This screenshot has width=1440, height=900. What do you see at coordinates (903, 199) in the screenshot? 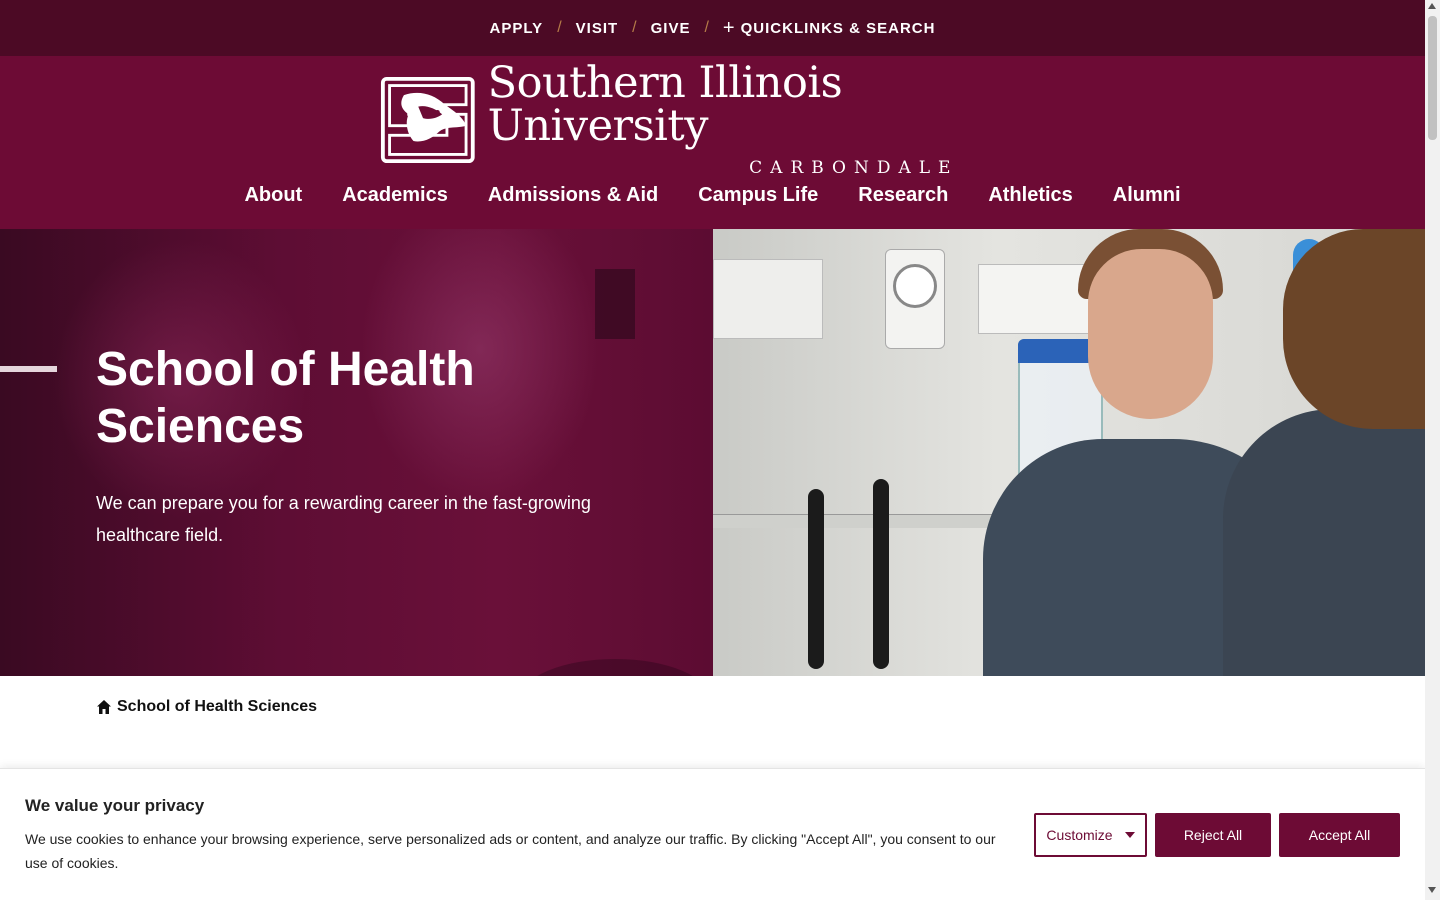
I see `nav-research: Research` at bounding box center [903, 199].